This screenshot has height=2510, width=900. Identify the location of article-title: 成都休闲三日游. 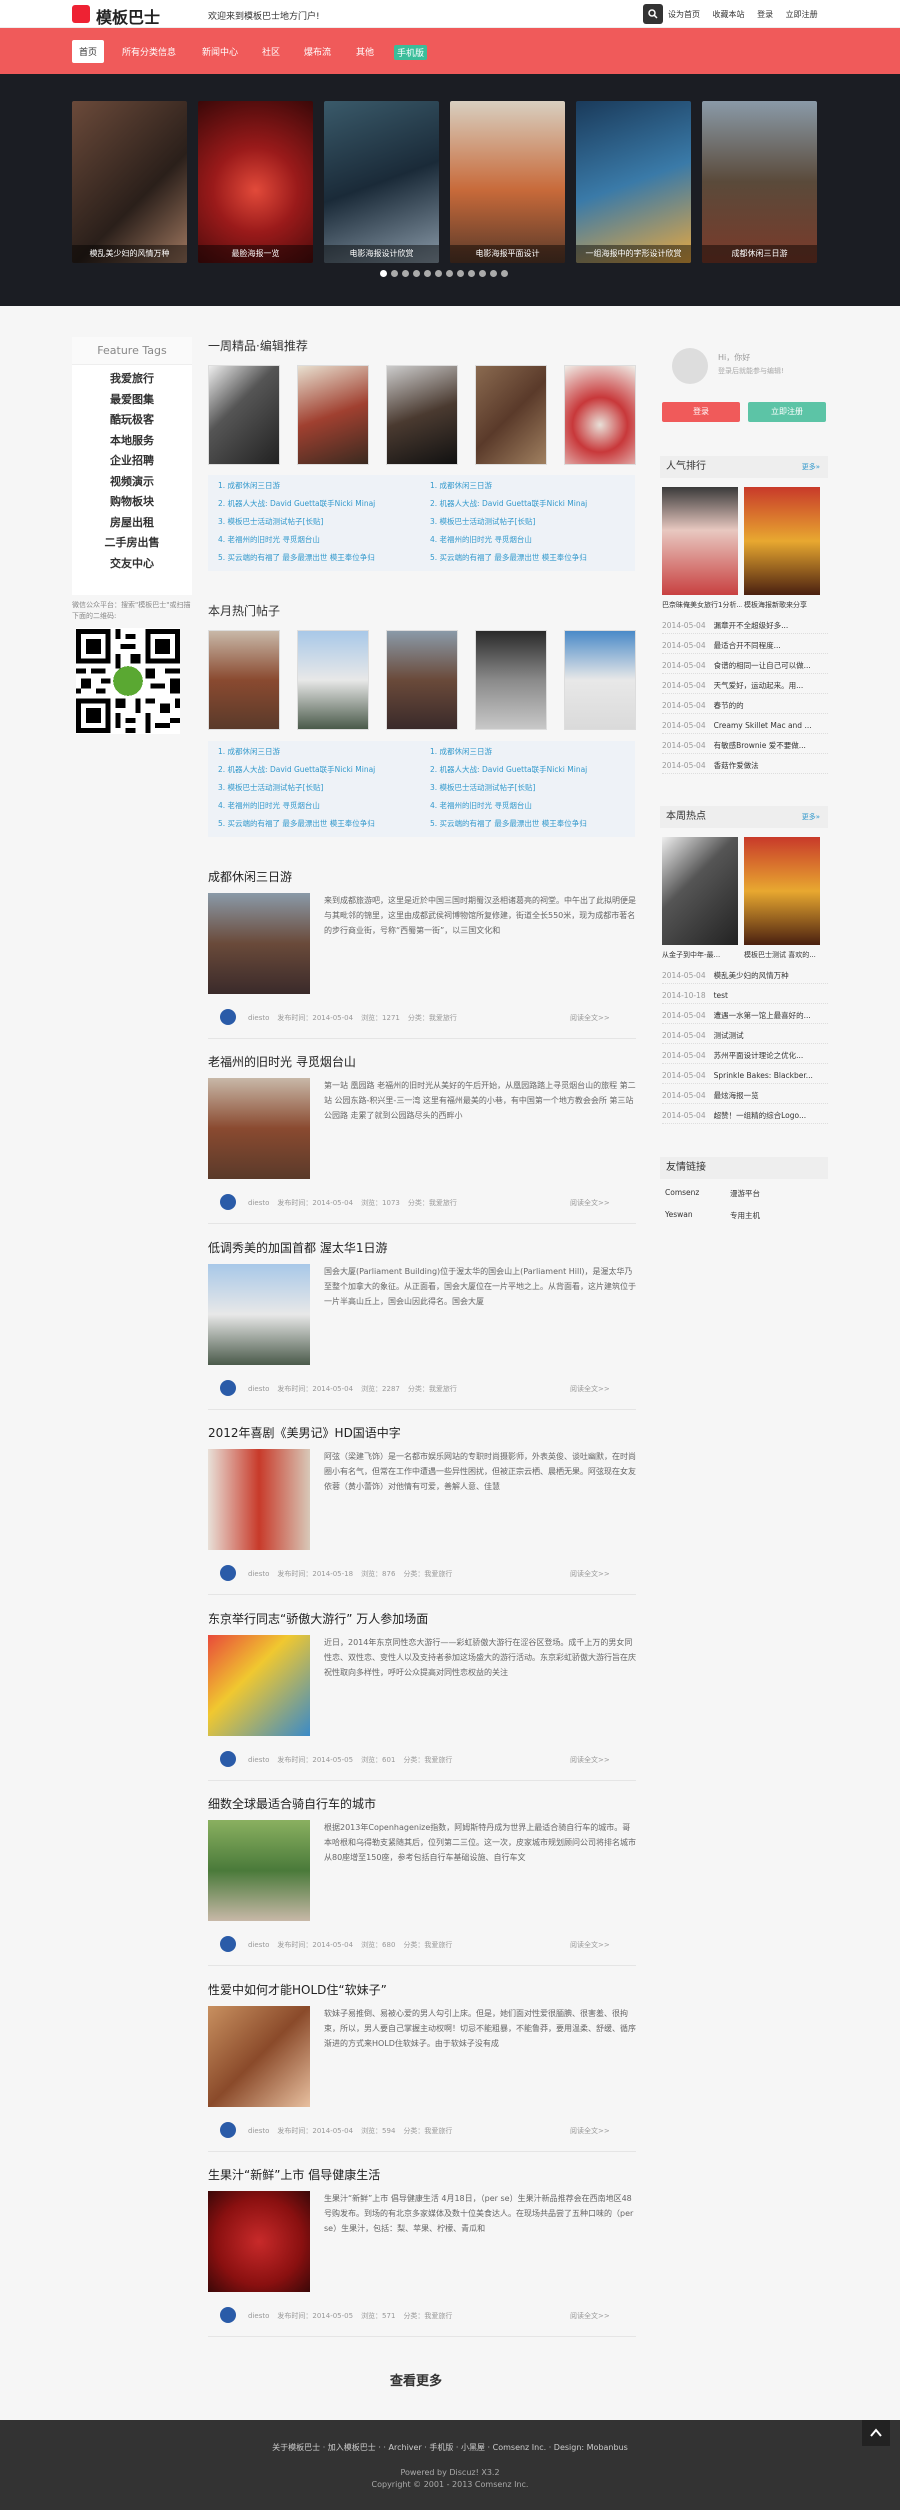
(250, 876).